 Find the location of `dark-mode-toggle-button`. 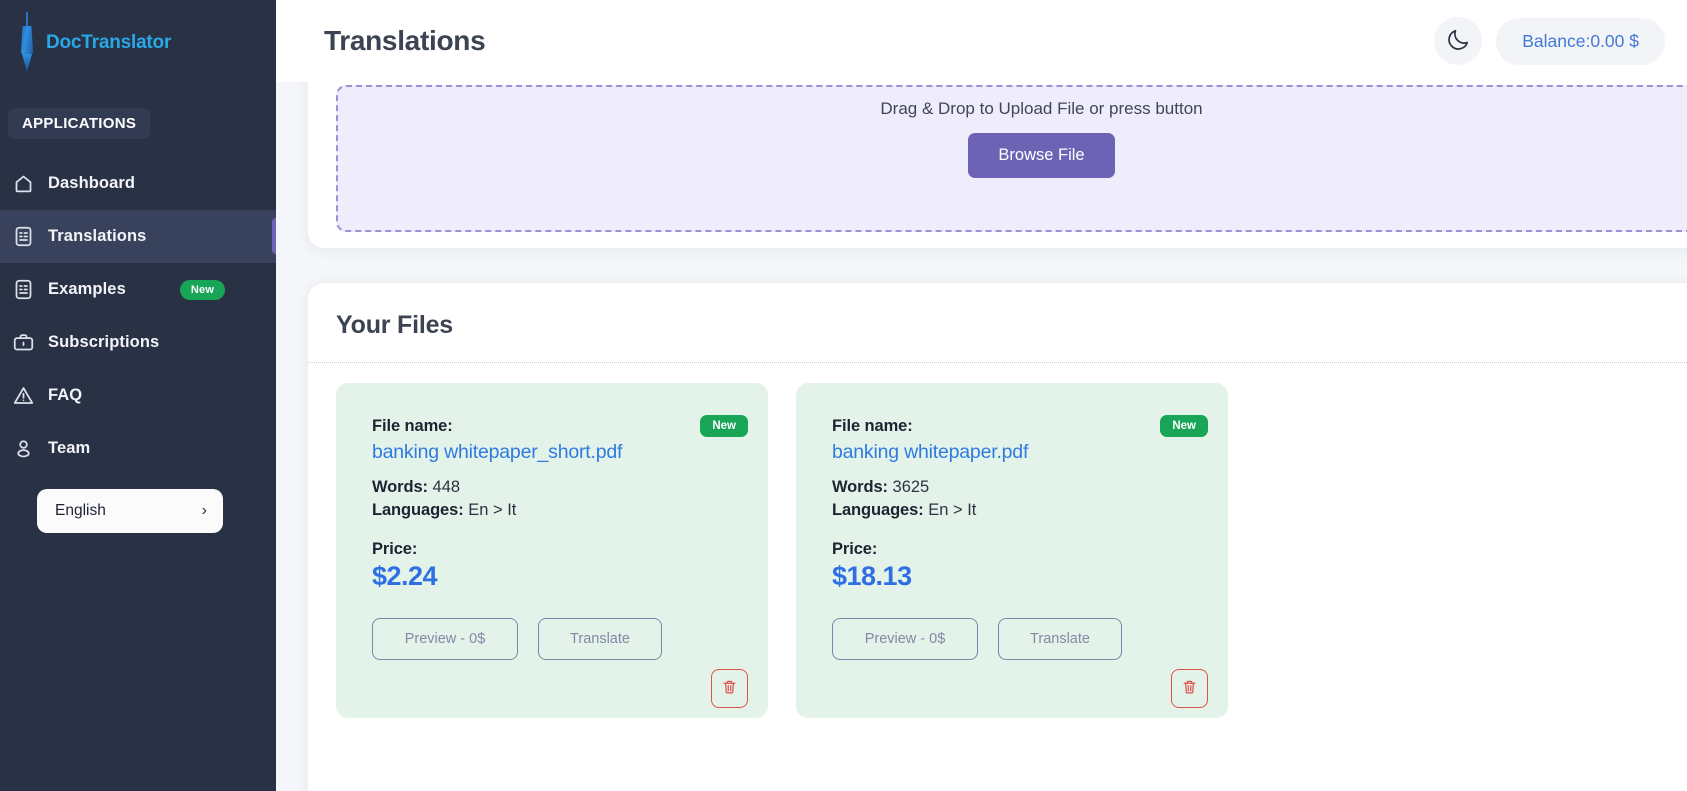

dark-mode-toggle-button is located at coordinates (1458, 41).